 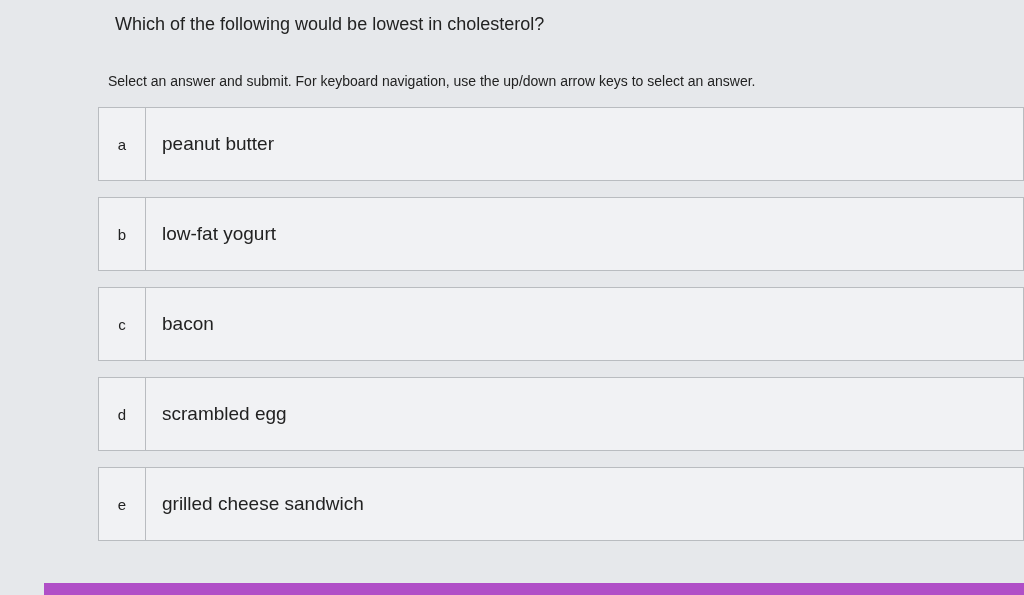 What do you see at coordinates (122, 234) in the screenshot?
I see `option-letter: b` at bounding box center [122, 234].